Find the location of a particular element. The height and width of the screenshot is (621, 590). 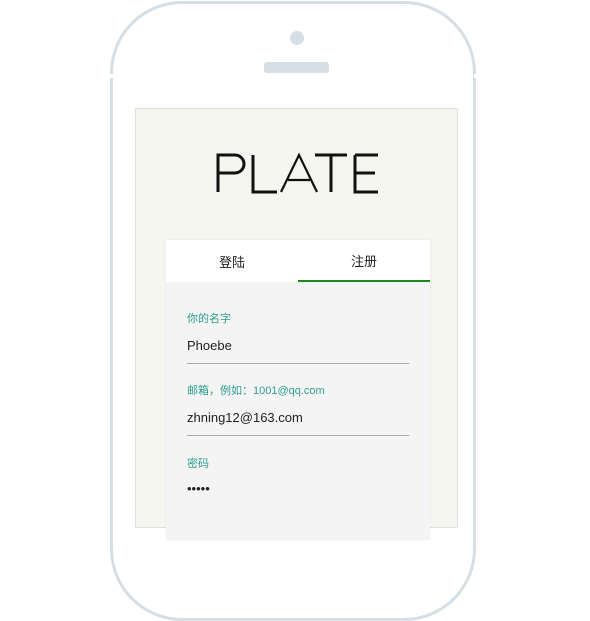

name-input is located at coordinates (298, 345).